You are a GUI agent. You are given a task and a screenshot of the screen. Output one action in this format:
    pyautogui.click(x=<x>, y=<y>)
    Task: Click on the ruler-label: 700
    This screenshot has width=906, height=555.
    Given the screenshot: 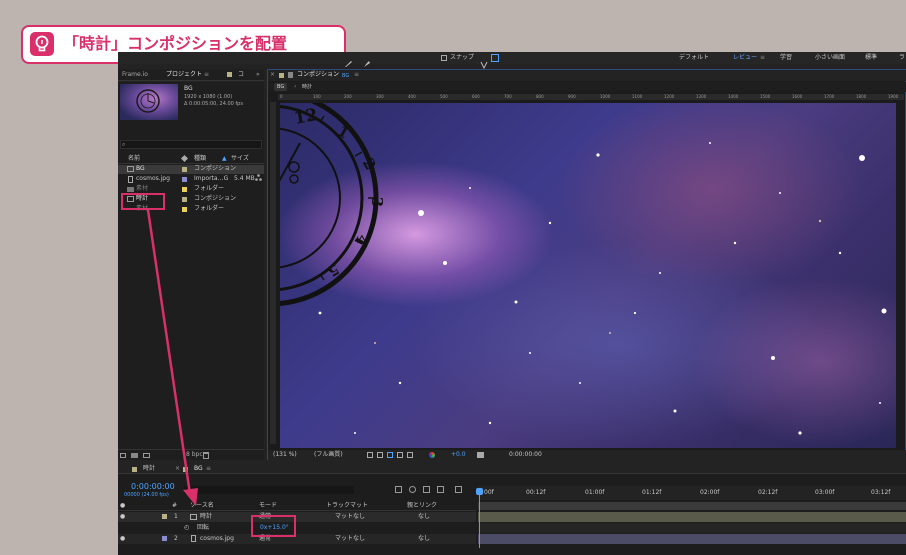 What is the action you would take?
    pyautogui.click(x=508, y=96)
    